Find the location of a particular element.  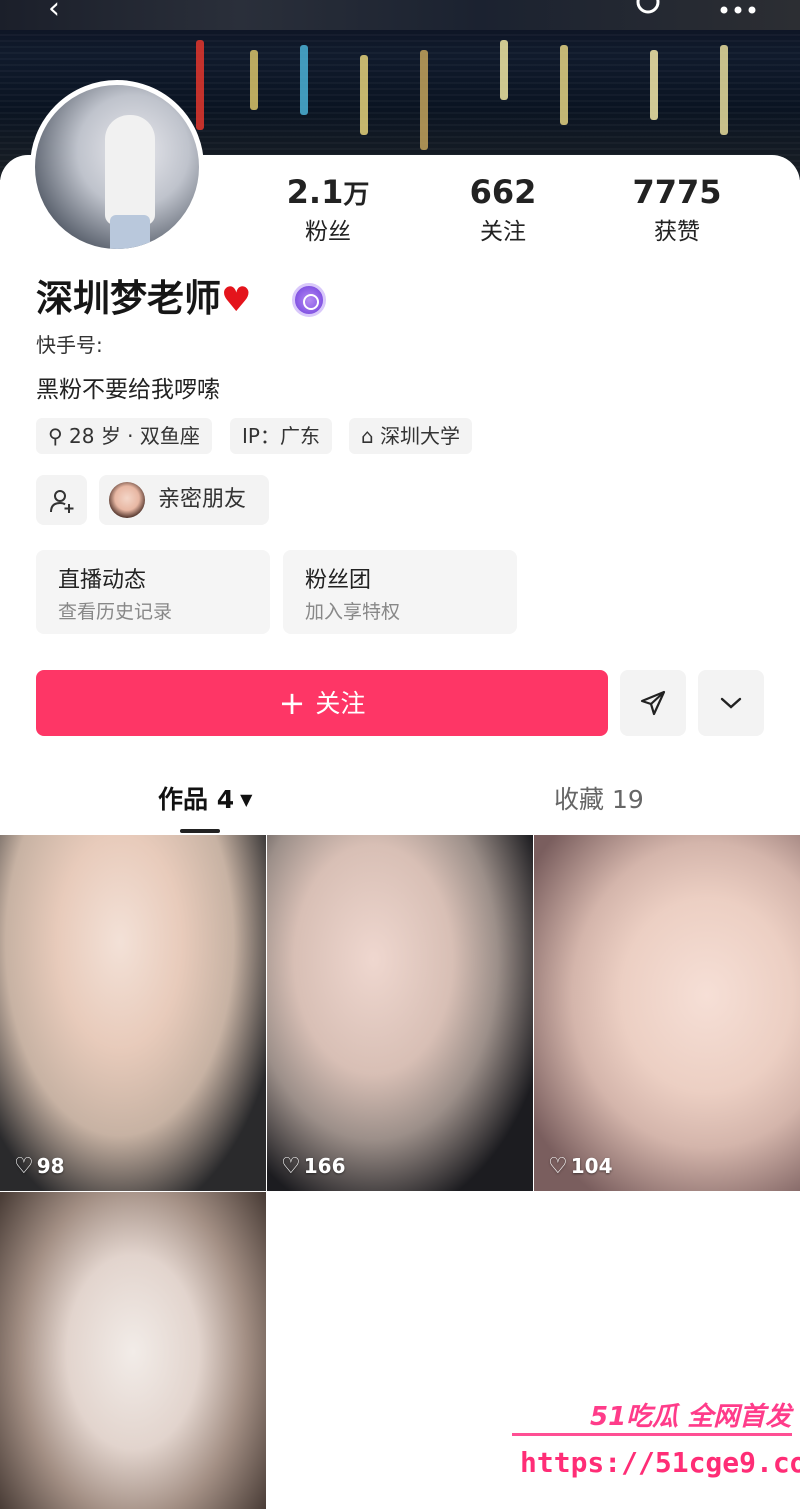

panel-subtitle: 加入享特权 is located at coordinates (353, 612).